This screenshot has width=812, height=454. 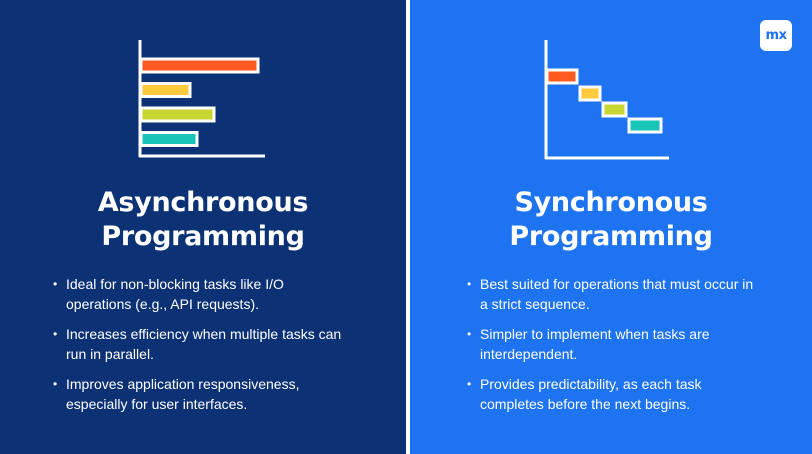 What do you see at coordinates (776, 35) in the screenshot?
I see `mendix-logo-icon: mx` at bounding box center [776, 35].